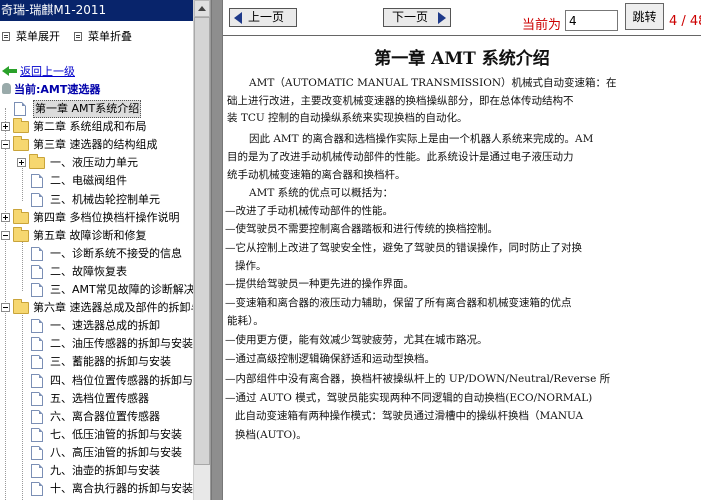 The image size is (701, 500). Describe the element at coordinates (96, 163) in the screenshot. I see `tree-item: 一、液压动力单元` at that location.